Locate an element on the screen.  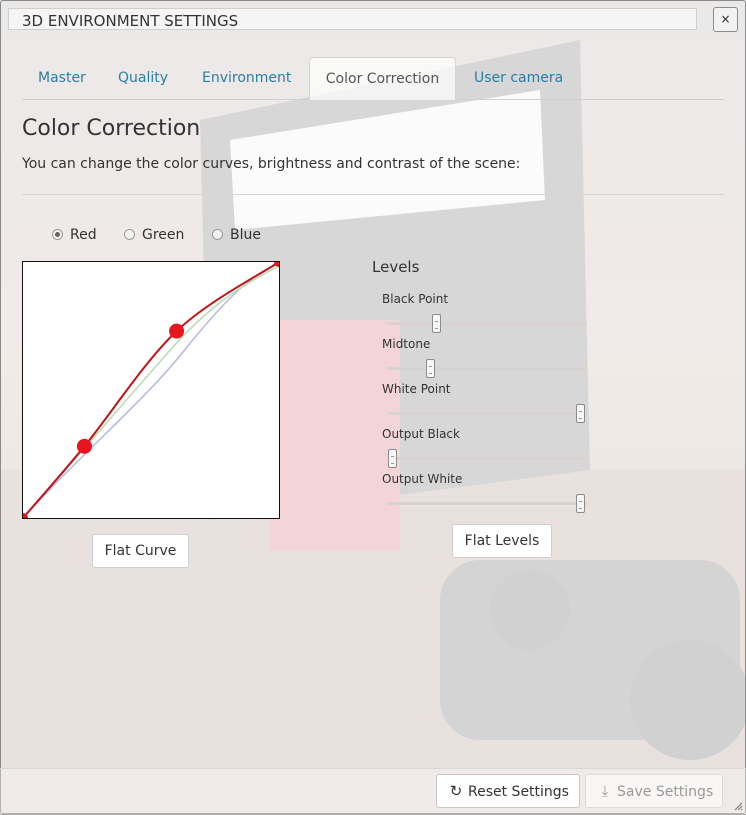
curve-editor is located at coordinates (151, 390).